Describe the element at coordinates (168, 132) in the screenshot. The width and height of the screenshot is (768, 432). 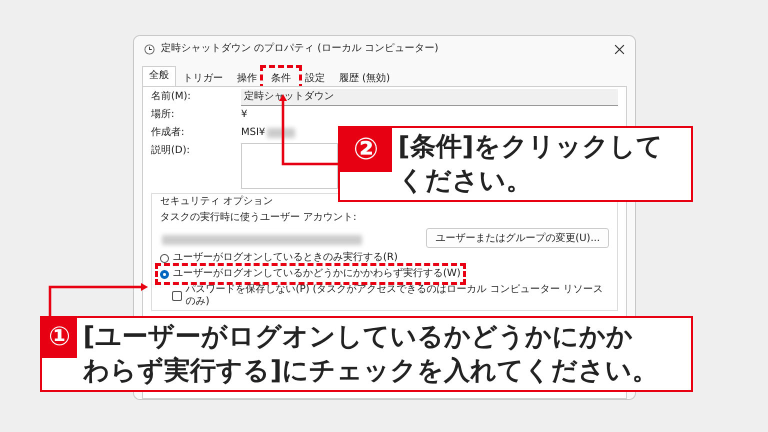
I see `field-label: 作成者:` at that location.